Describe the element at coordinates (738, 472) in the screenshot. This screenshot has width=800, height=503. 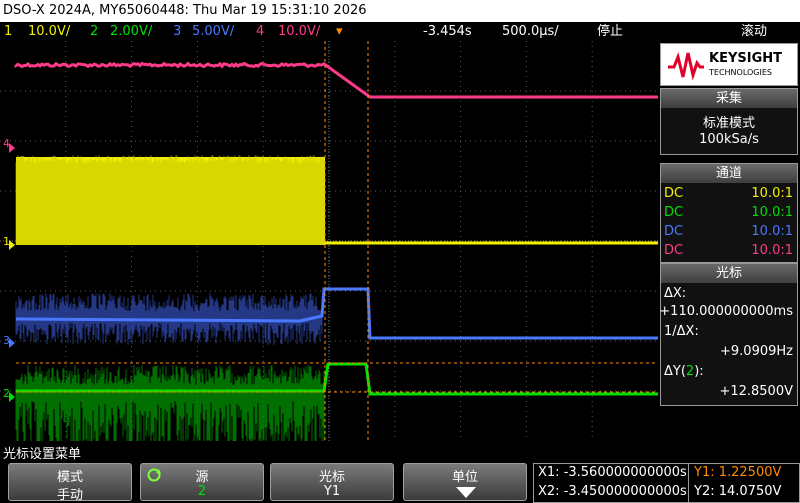
I see `y1-readout: Y1: 1.22500V` at that location.